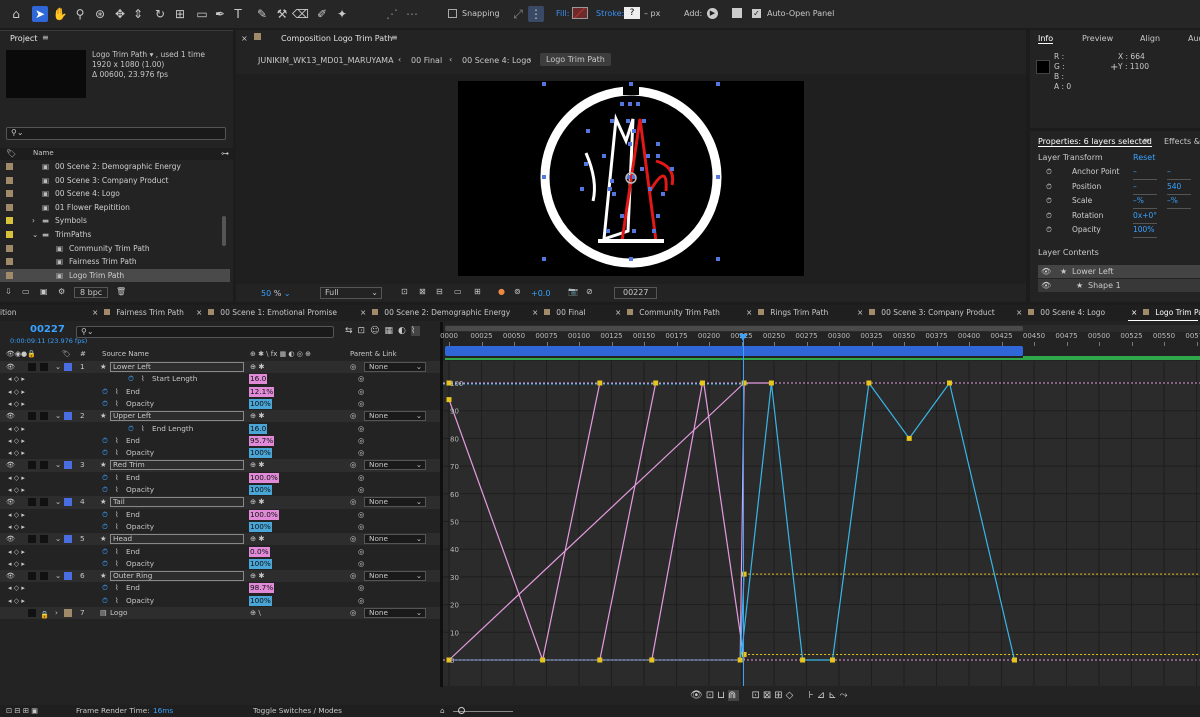 Image resolution: width=1200 pixels, height=717 pixels. Describe the element at coordinates (1145, 172) in the screenshot. I see `transform-value: –` at that location.